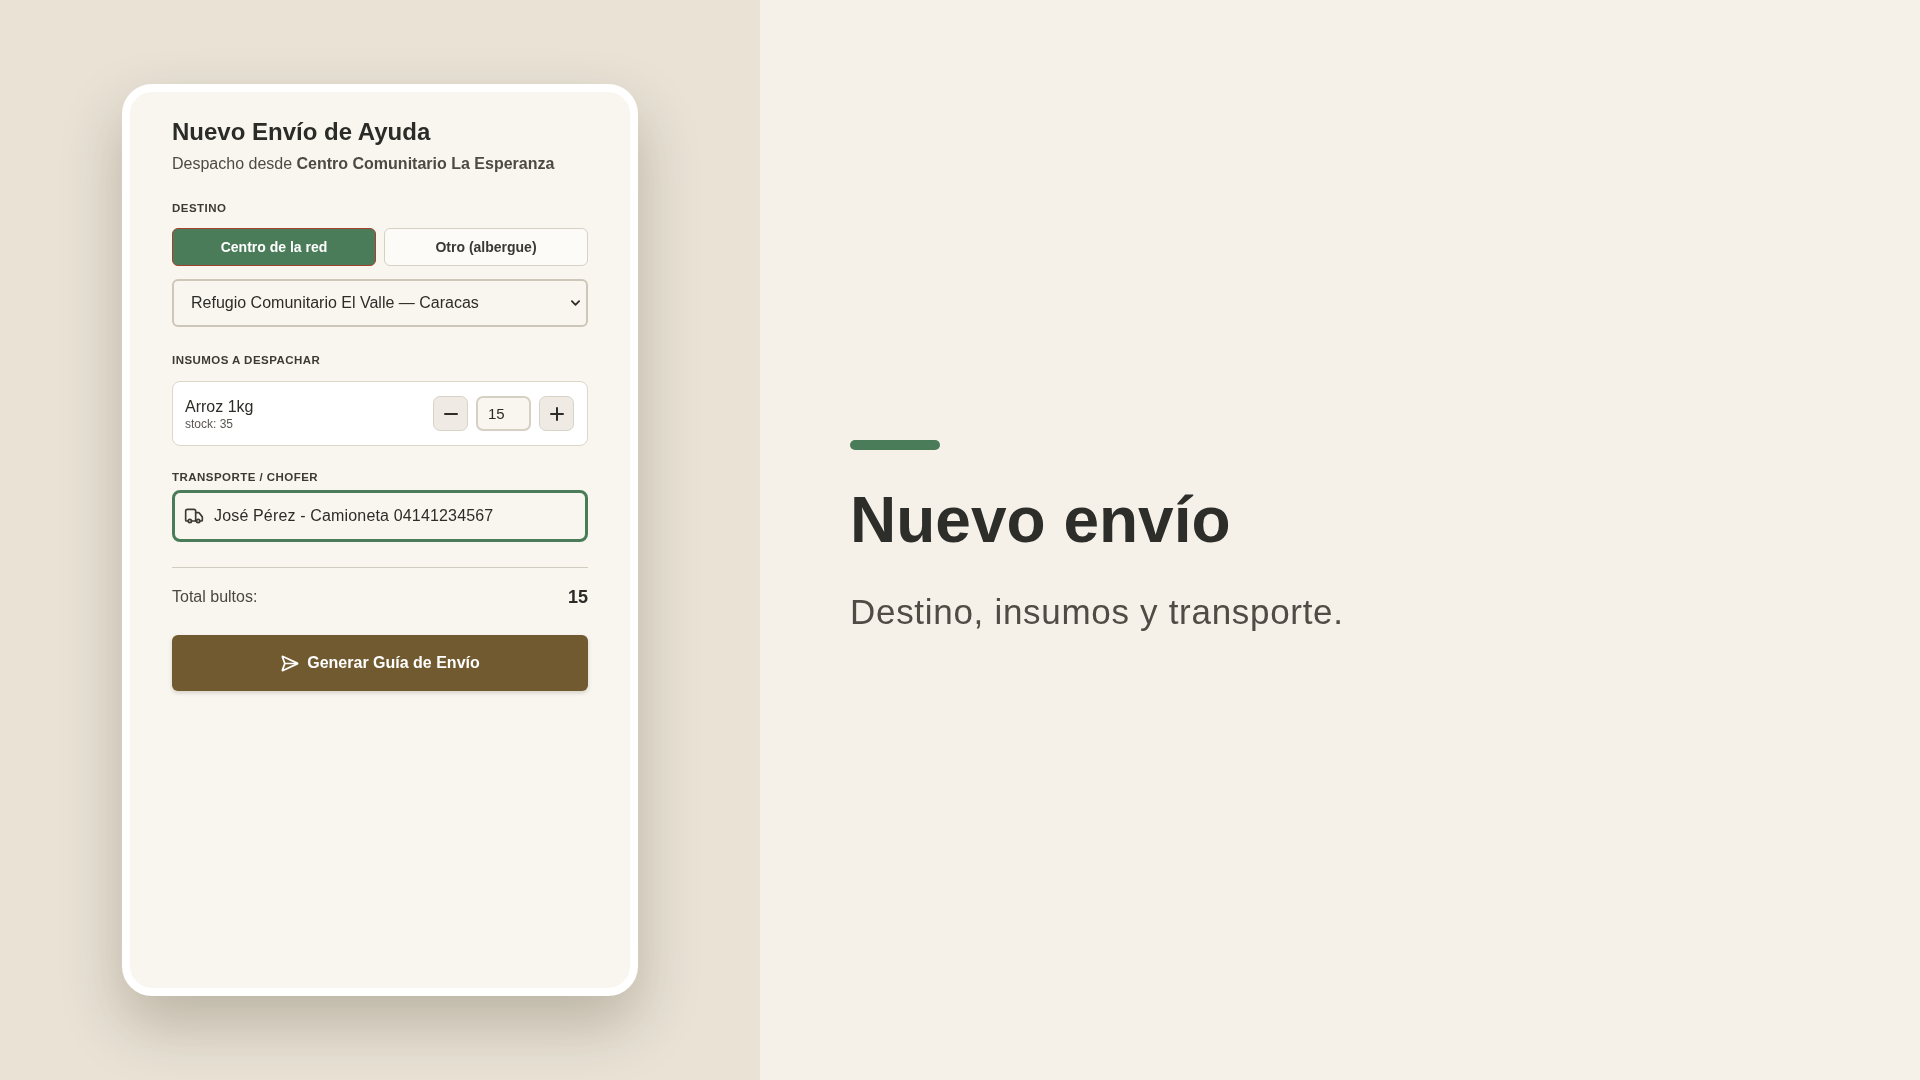  What do you see at coordinates (194, 516) in the screenshot?
I see `truck-icon` at bounding box center [194, 516].